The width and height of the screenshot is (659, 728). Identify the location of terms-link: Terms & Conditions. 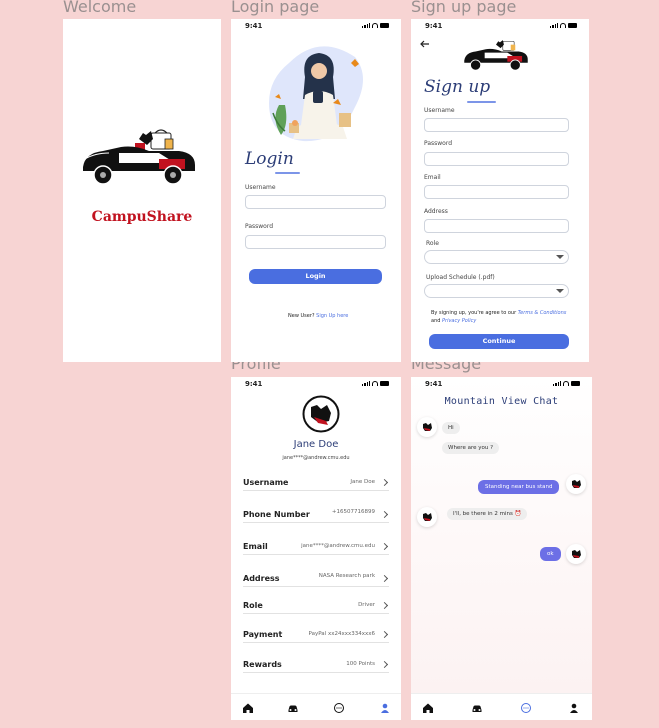
(542, 313).